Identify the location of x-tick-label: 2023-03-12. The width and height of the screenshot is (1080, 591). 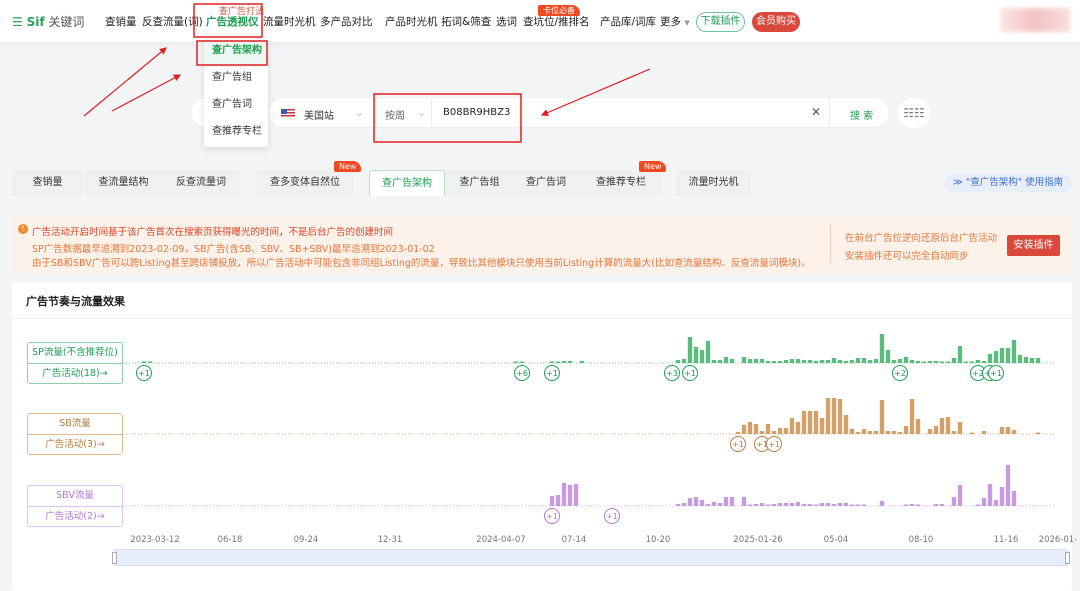
(154, 540).